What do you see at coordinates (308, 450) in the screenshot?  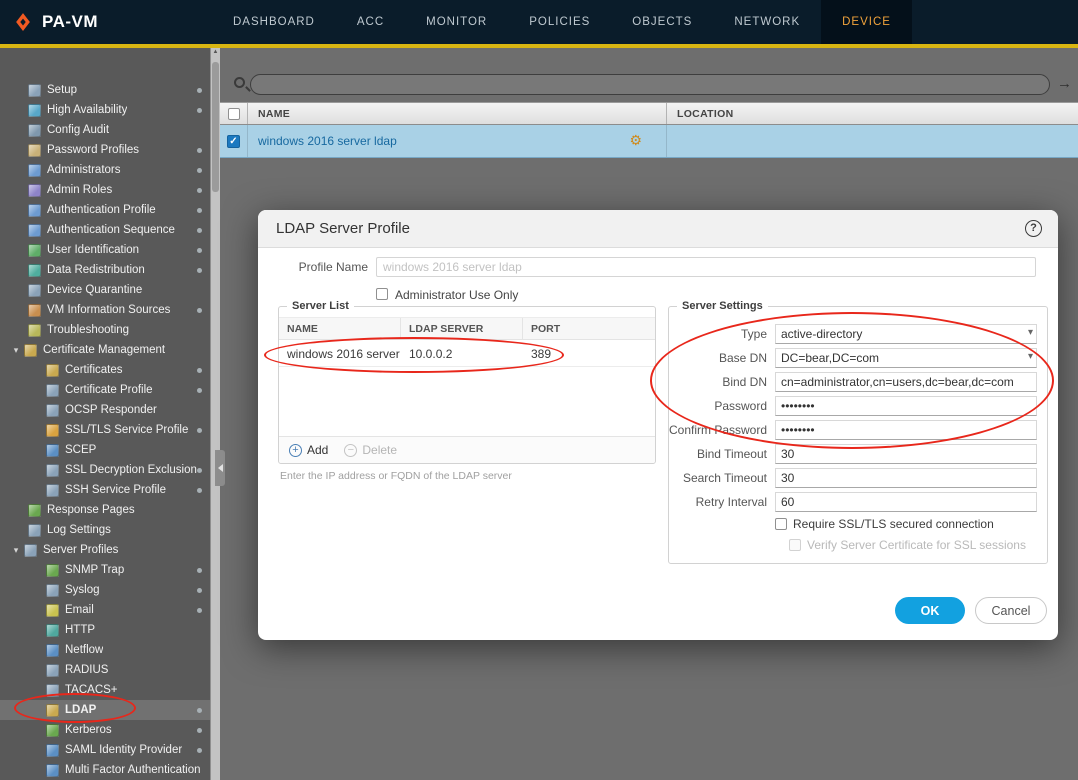 I see `add-button: + Add` at bounding box center [308, 450].